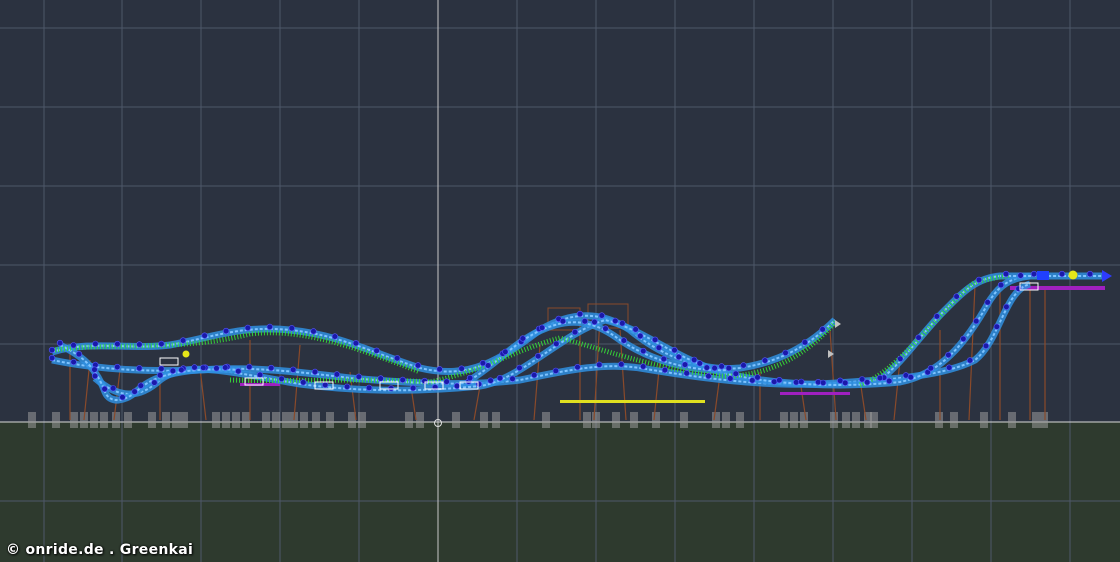 The height and width of the screenshot is (562, 1120). What do you see at coordinates (1073, 275) in the screenshot?
I see `track-end-marker` at bounding box center [1073, 275].